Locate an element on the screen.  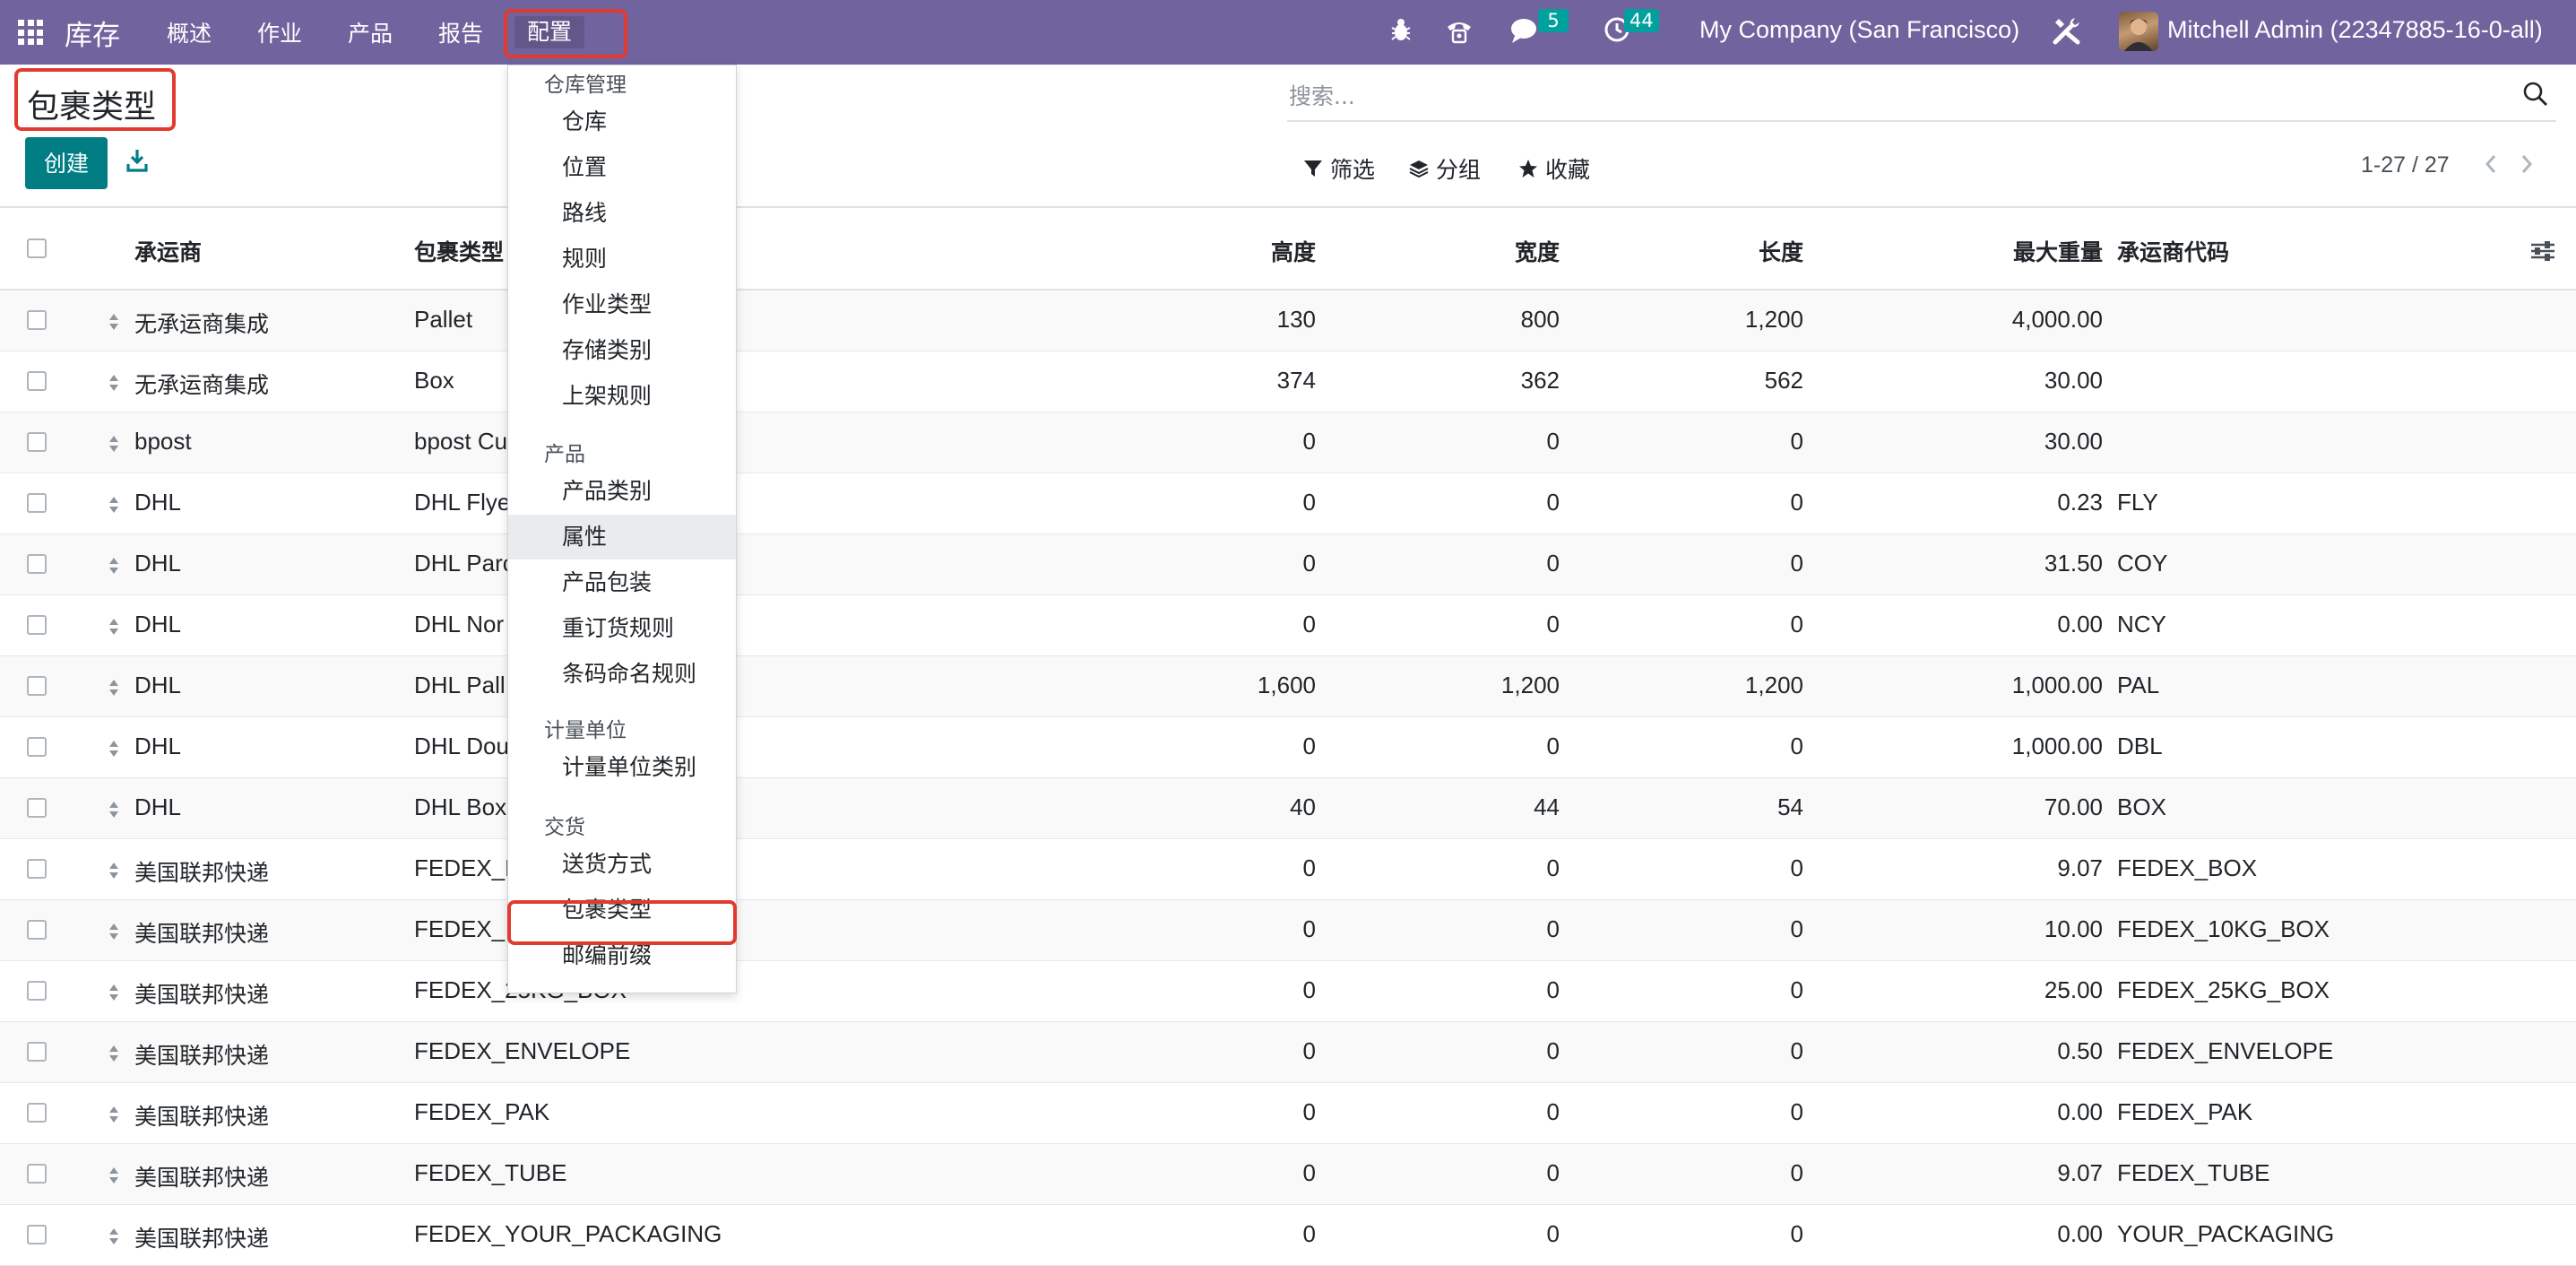
dropdown-item: 规则 is located at coordinates (622, 259).